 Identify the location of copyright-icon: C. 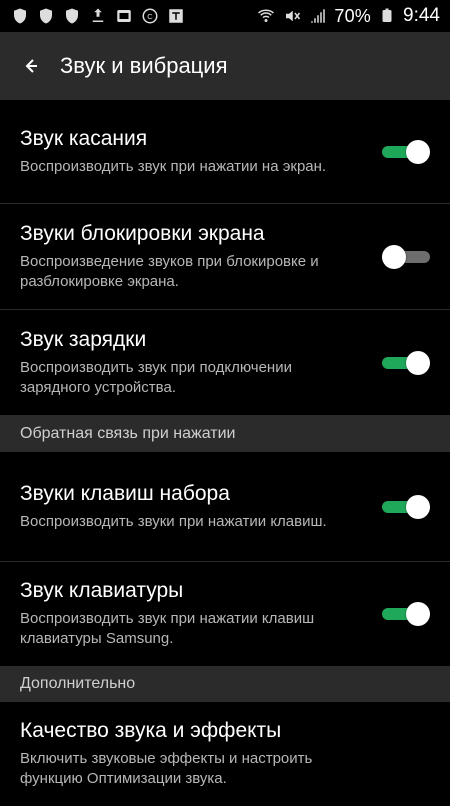
(150, 16).